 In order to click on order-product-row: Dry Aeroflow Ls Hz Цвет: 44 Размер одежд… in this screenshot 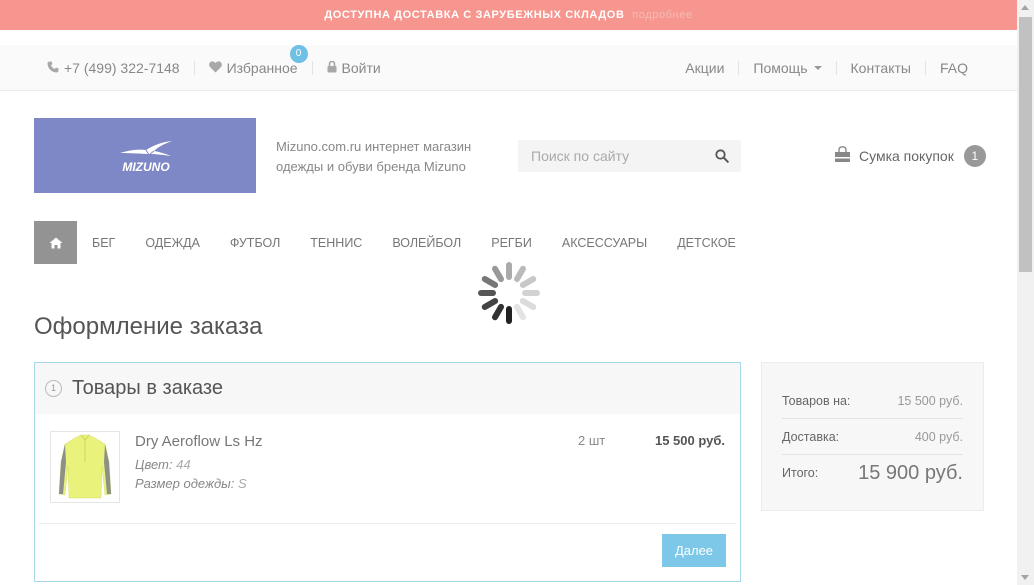, I will do `click(387, 468)`.